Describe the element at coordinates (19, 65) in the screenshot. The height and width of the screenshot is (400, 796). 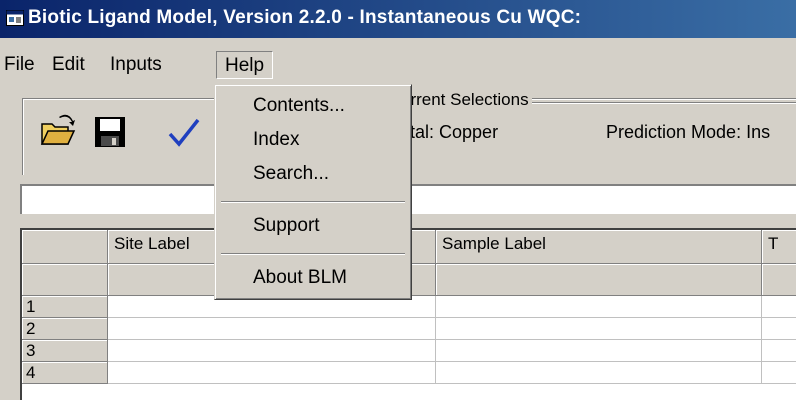
I see `menu-file: File` at that location.